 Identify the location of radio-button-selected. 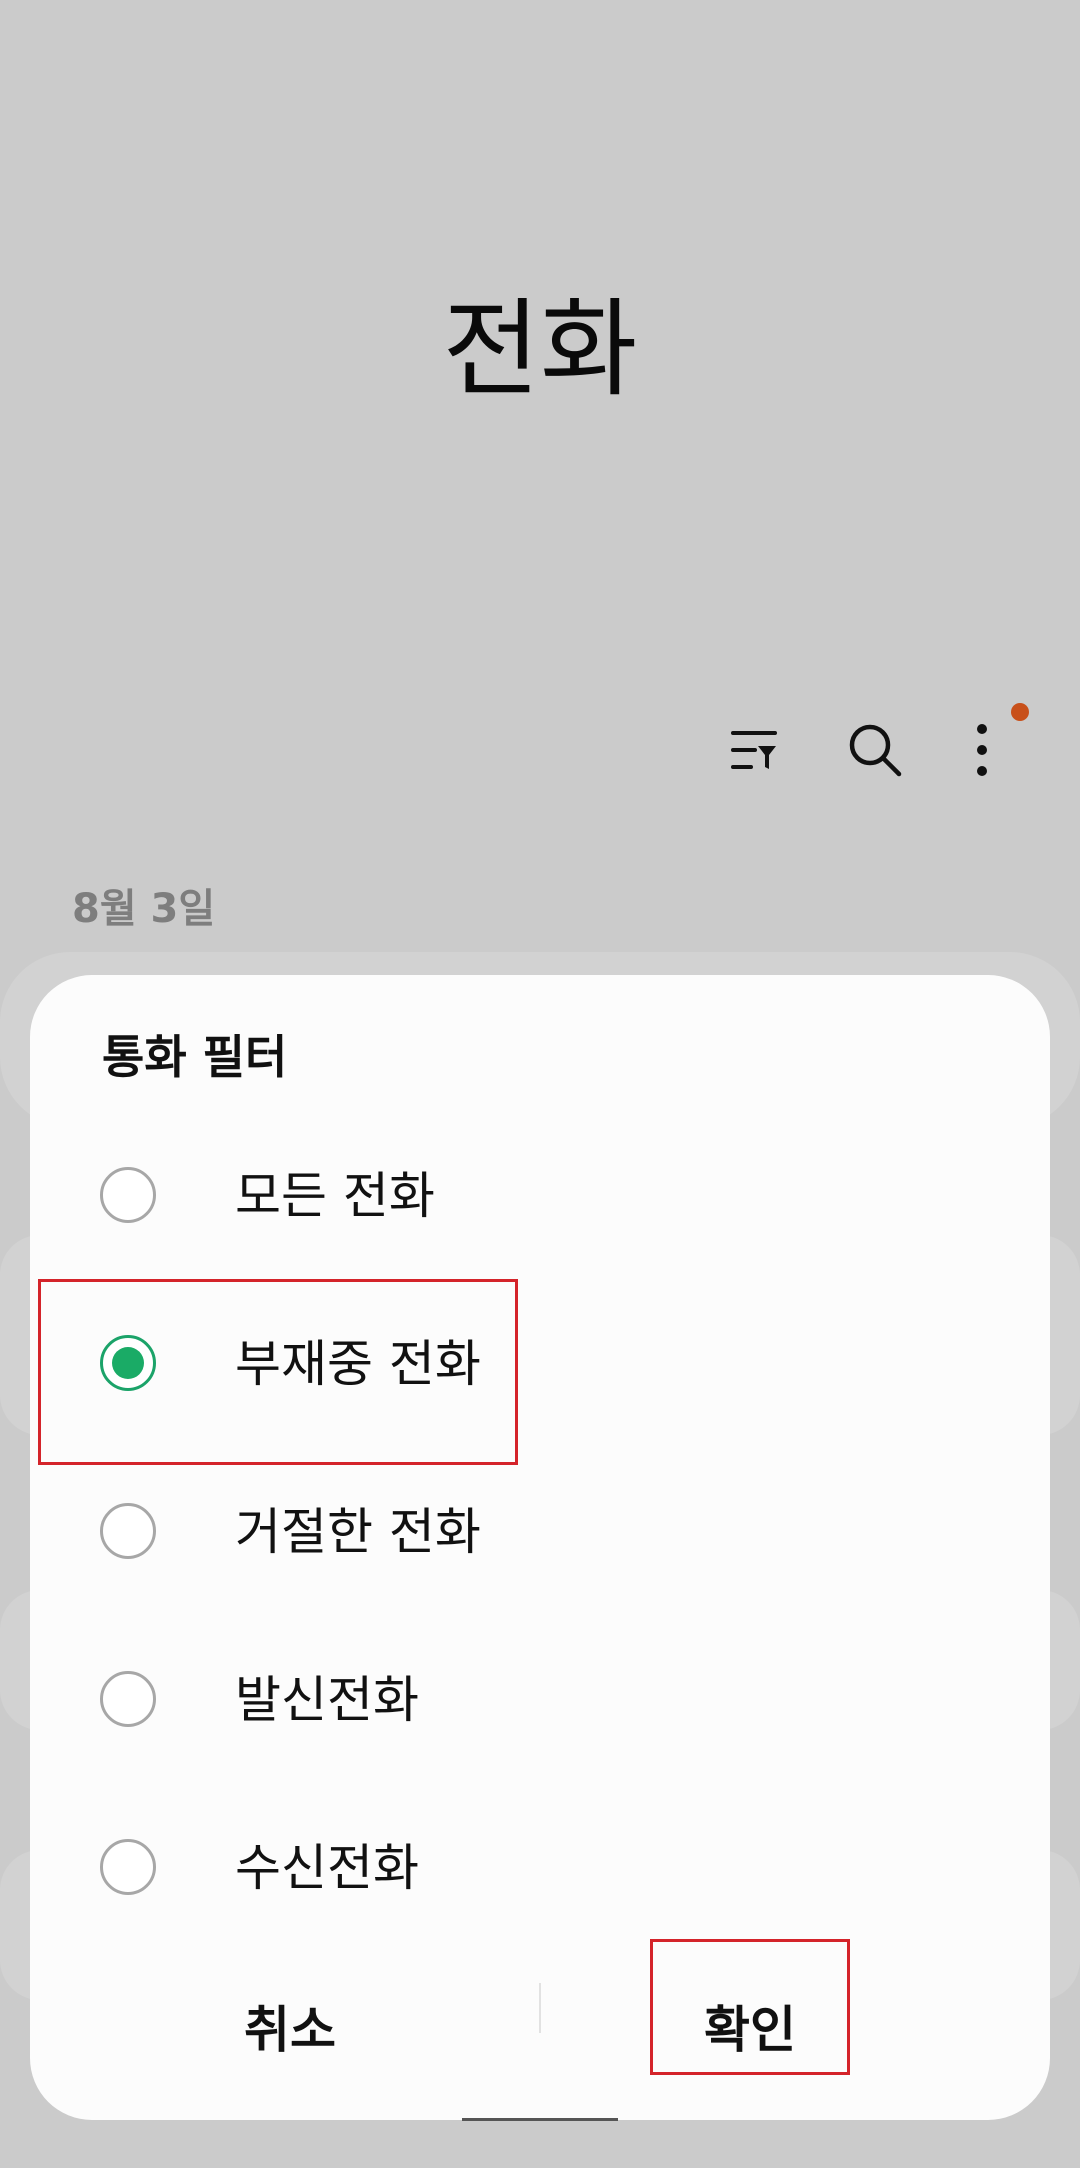
(128, 1363).